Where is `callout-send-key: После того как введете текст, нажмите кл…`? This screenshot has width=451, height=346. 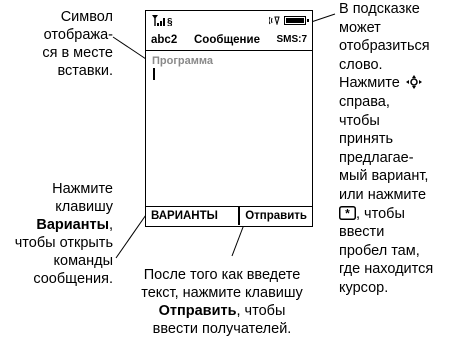 callout-send-key: После того как введете текст, нажмите кл… is located at coordinates (222, 302).